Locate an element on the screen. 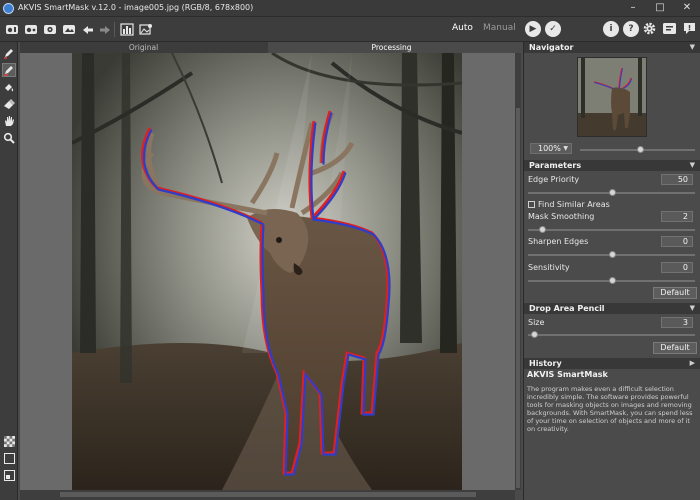 The image size is (700, 500). keep-pencil-icon is located at coordinates (9, 70).